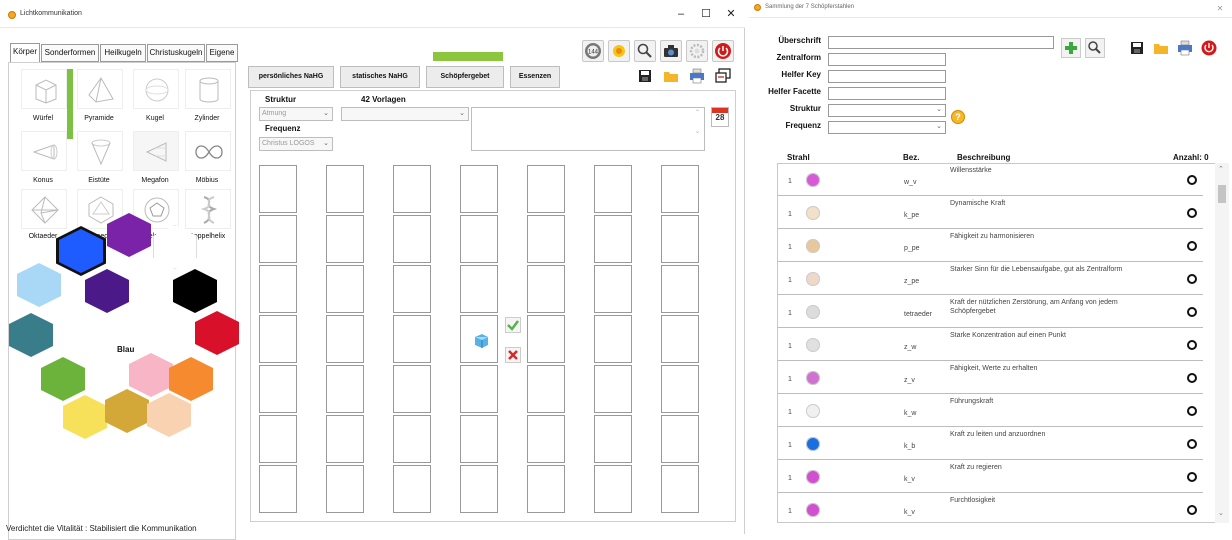  What do you see at coordinates (535, 77) in the screenshot?
I see `essenzen-button: Essenzen` at bounding box center [535, 77].